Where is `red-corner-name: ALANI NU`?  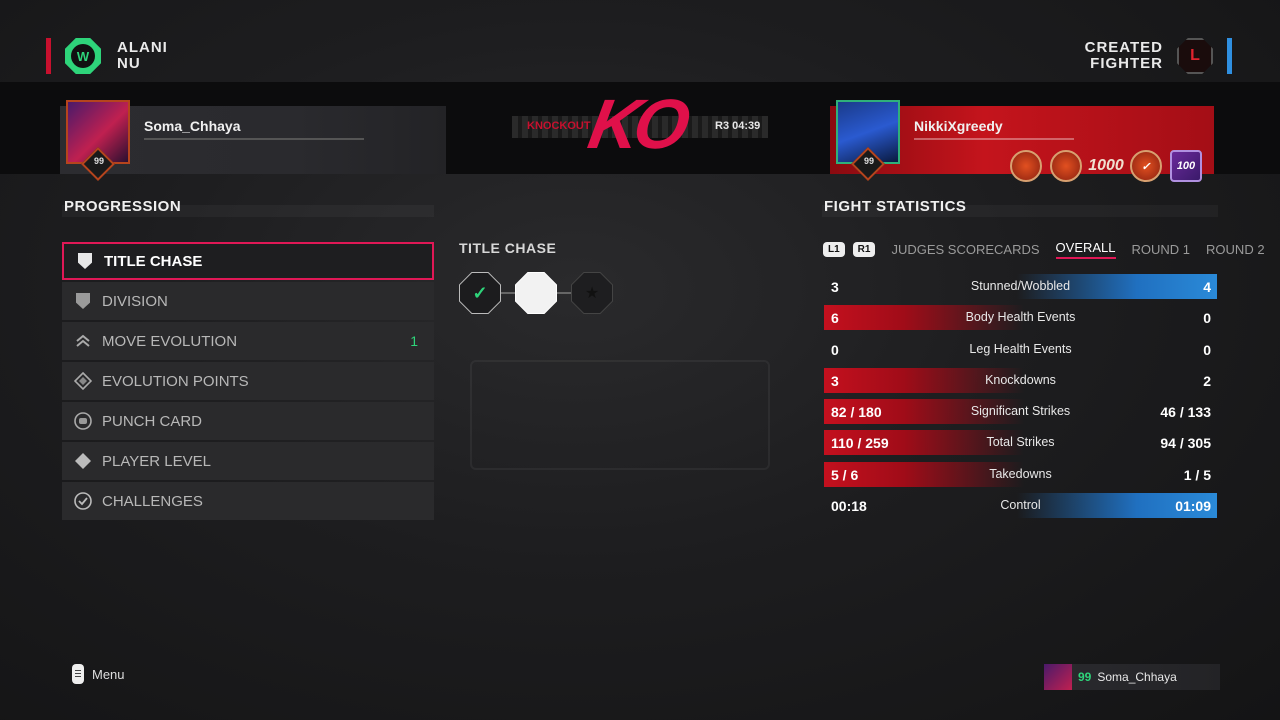
red-corner-name: ALANI NU is located at coordinates (142, 56).